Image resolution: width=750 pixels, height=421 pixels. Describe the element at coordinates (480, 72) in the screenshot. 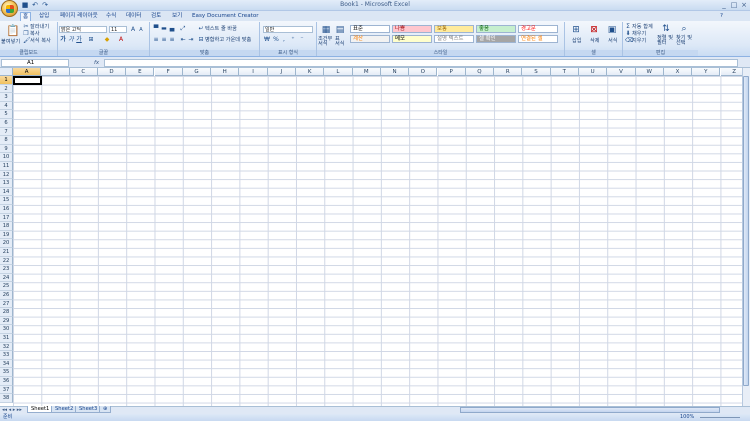

I see `column-header: Q` at that location.